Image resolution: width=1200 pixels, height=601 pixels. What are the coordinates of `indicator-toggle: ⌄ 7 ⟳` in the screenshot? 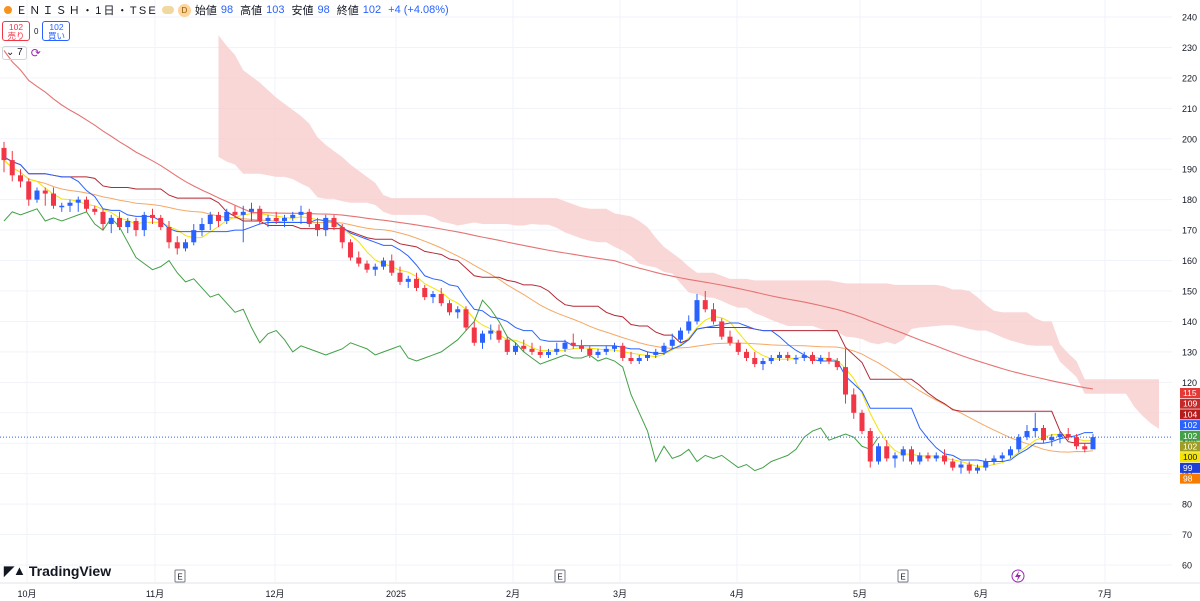 It's located at (21, 53).